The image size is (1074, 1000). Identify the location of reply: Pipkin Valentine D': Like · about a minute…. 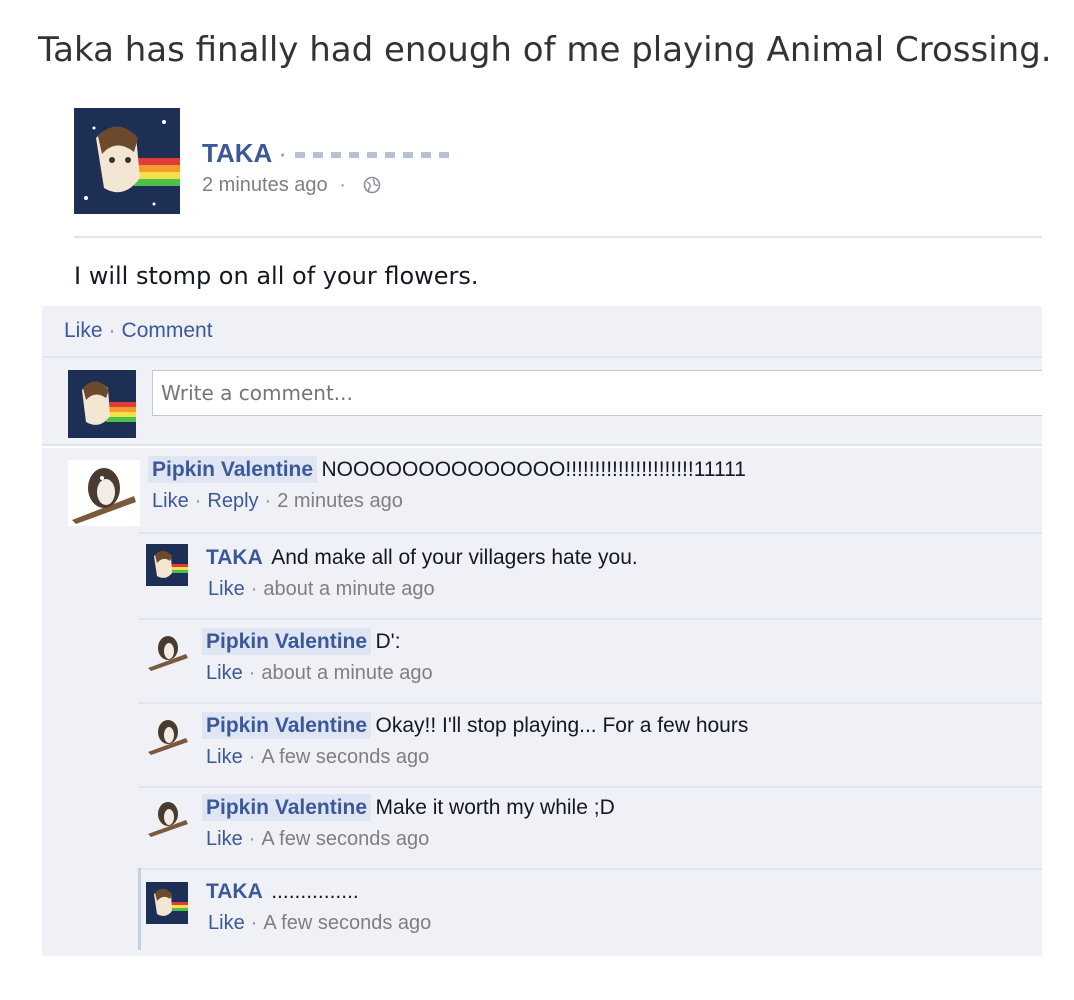
(317, 656).